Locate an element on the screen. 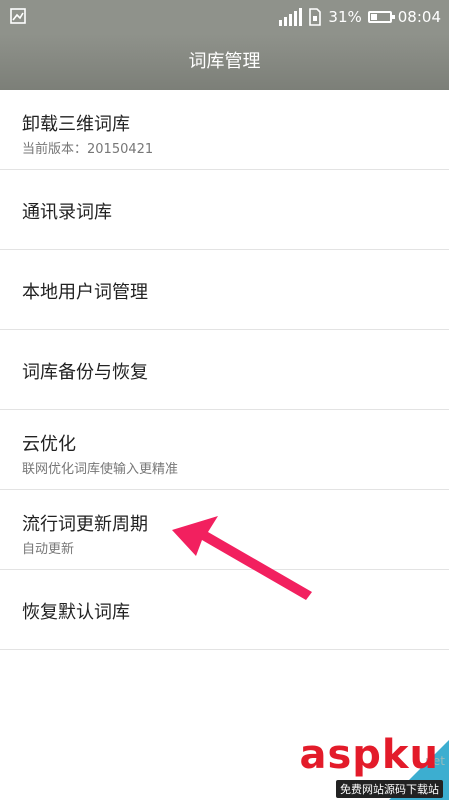 This screenshot has width=449, height=800. item-subtitle: 联网优化词库使输入更精准 is located at coordinates (100, 469).